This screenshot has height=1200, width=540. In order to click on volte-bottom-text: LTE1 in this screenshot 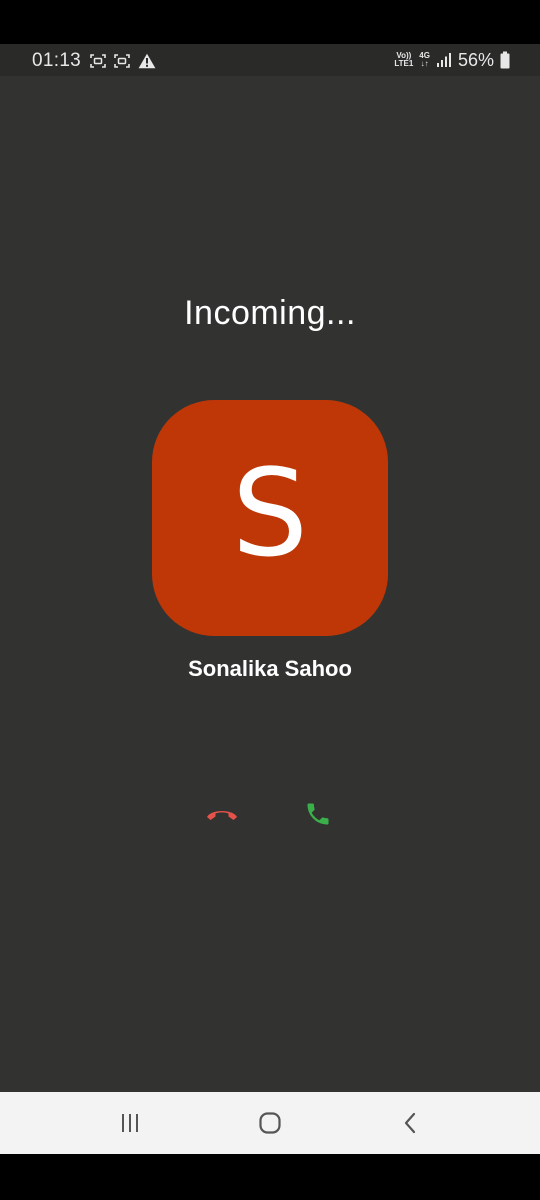, I will do `click(404, 63)`.